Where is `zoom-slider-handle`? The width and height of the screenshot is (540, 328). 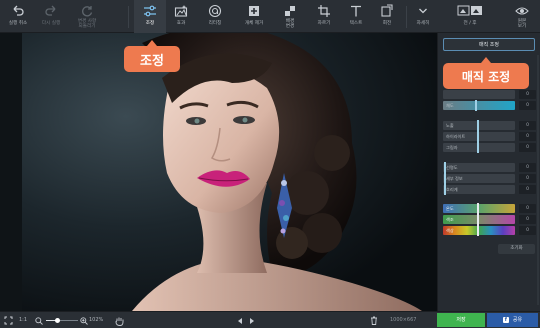
zoom-slider-handle is located at coordinates (57, 320).